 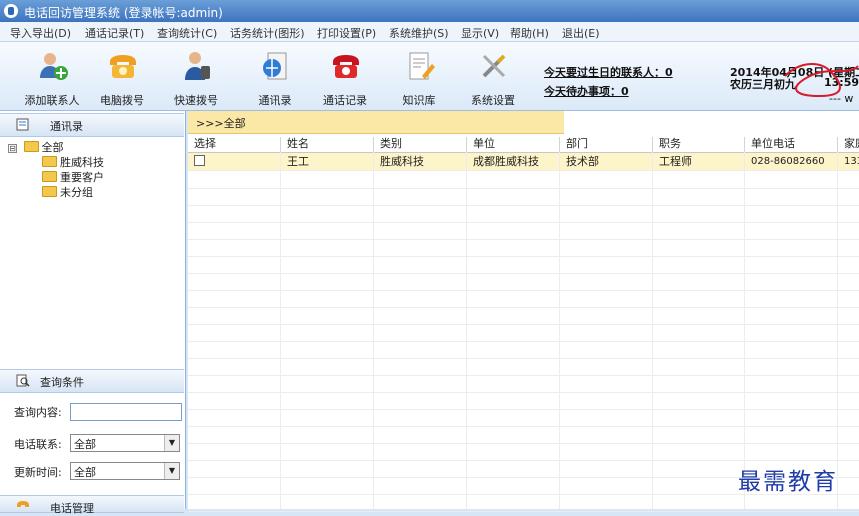 I want to click on call-log-button: 通话记录, so click(x=345, y=77).